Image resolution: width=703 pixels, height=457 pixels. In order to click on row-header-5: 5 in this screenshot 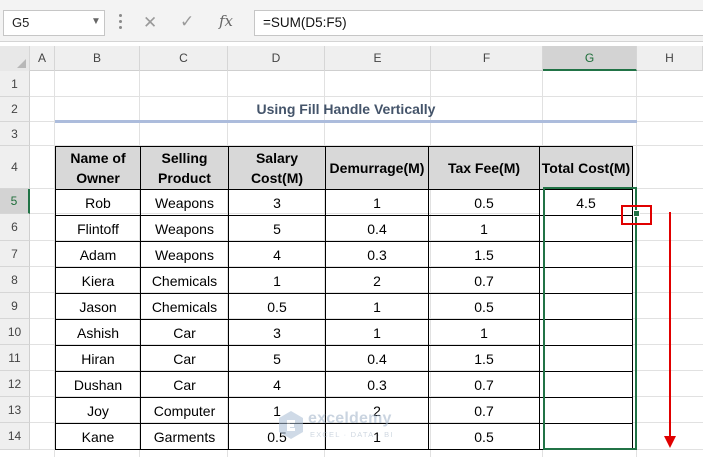, I will do `click(15, 201)`.